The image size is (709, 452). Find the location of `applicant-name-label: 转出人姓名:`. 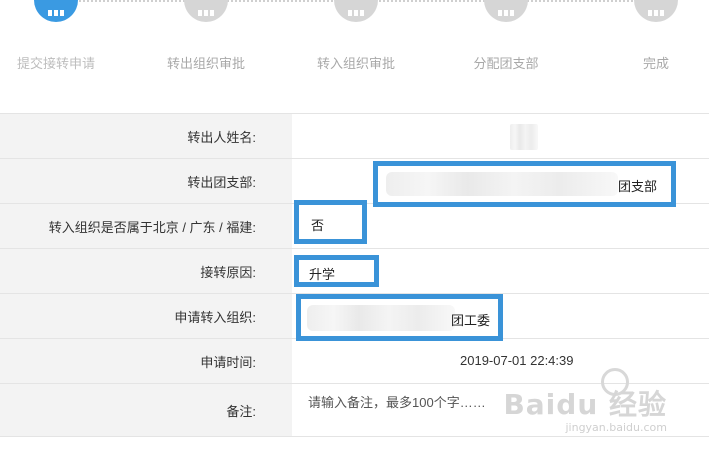

applicant-name-label: 转出人姓名: is located at coordinates (146, 136).